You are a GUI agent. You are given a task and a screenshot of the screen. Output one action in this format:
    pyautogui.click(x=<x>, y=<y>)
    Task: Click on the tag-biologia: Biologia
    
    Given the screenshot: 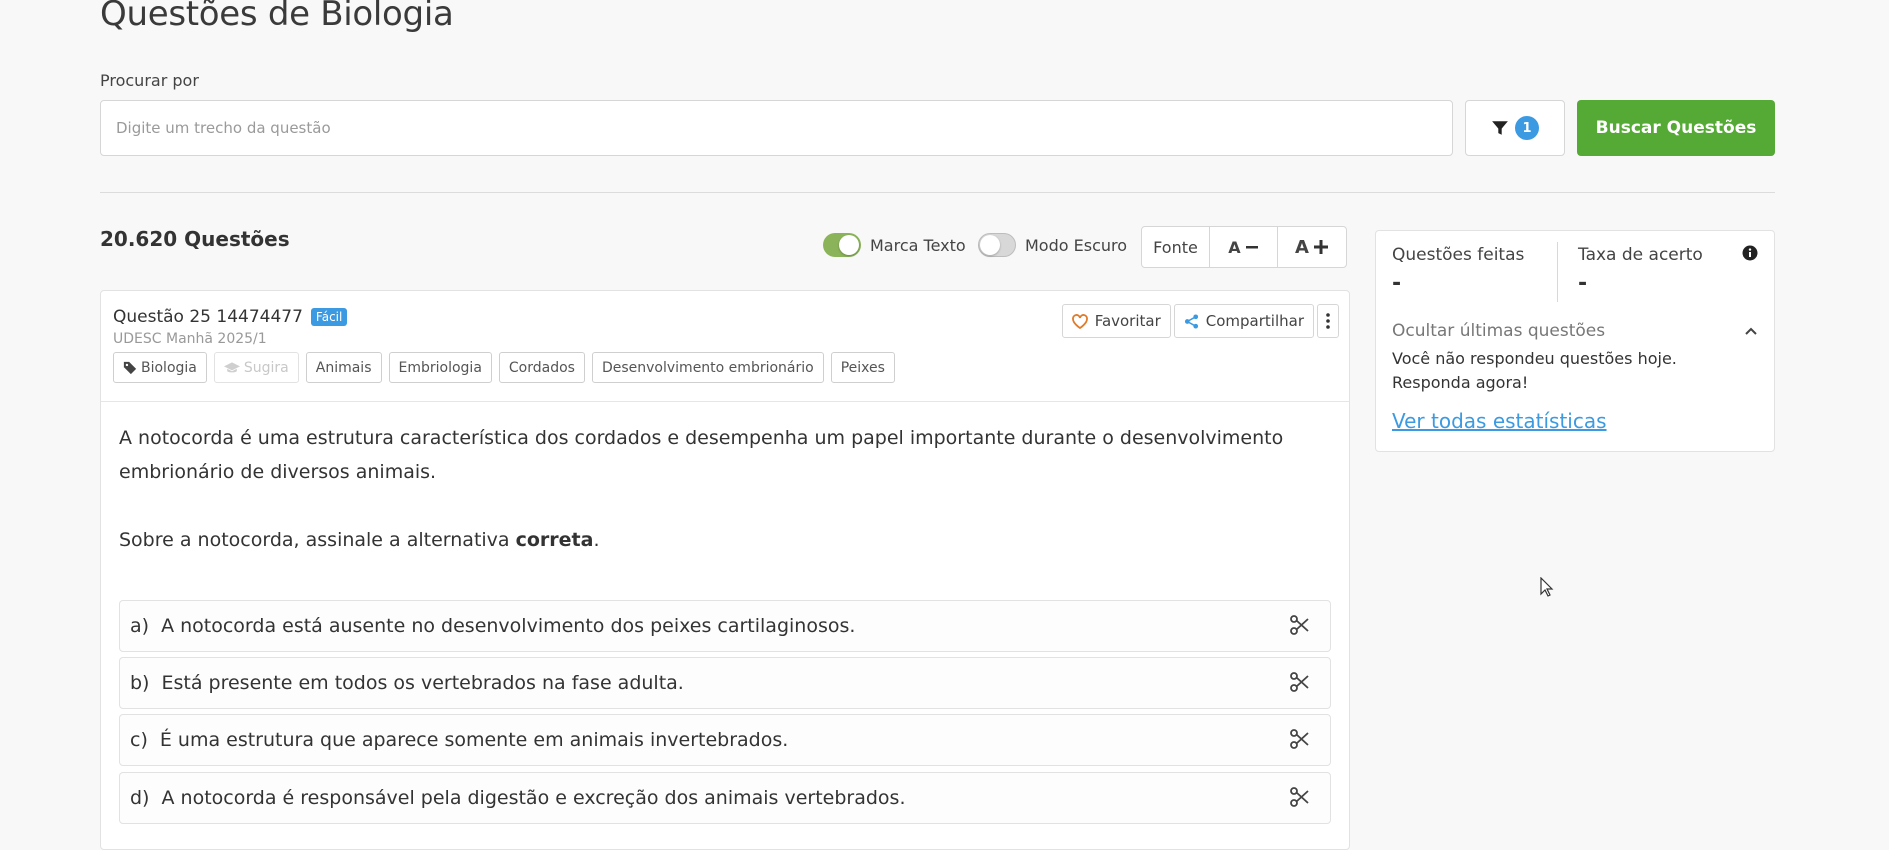 What is the action you would take?
    pyautogui.click(x=160, y=367)
    